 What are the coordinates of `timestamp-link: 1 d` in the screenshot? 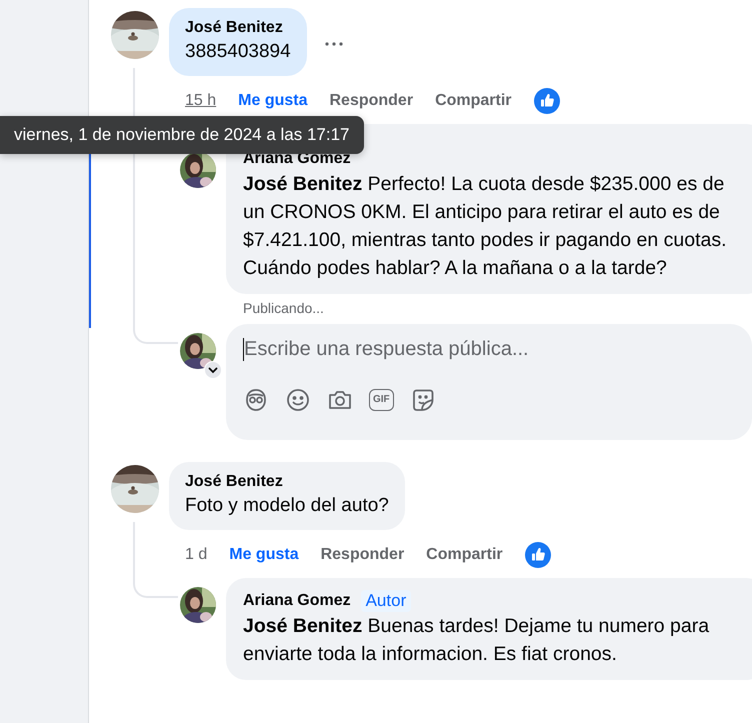 It's located at (196, 555).